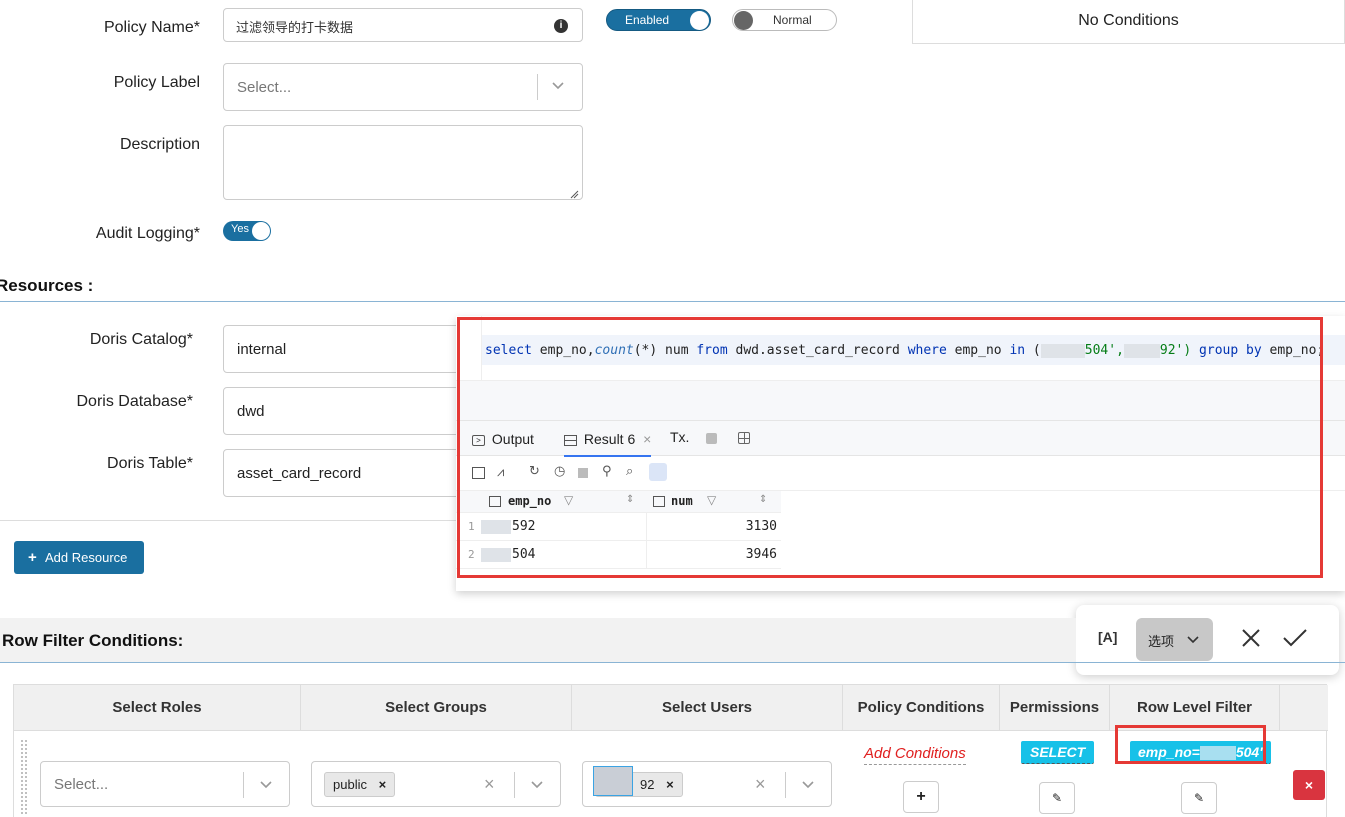  Describe the element at coordinates (403, 25) in the screenshot. I see `policy-name-input: 过滤领导的打卡数据 i` at that location.